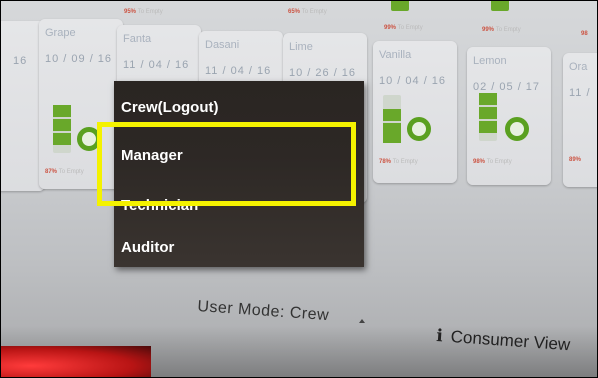  What do you see at coordinates (301, 47) in the screenshot?
I see `product-name: Lime` at bounding box center [301, 47].